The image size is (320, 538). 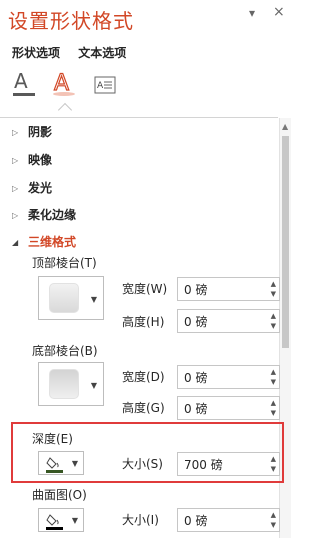 I want to click on depth-color-button: ▼, so click(x=61, y=463).